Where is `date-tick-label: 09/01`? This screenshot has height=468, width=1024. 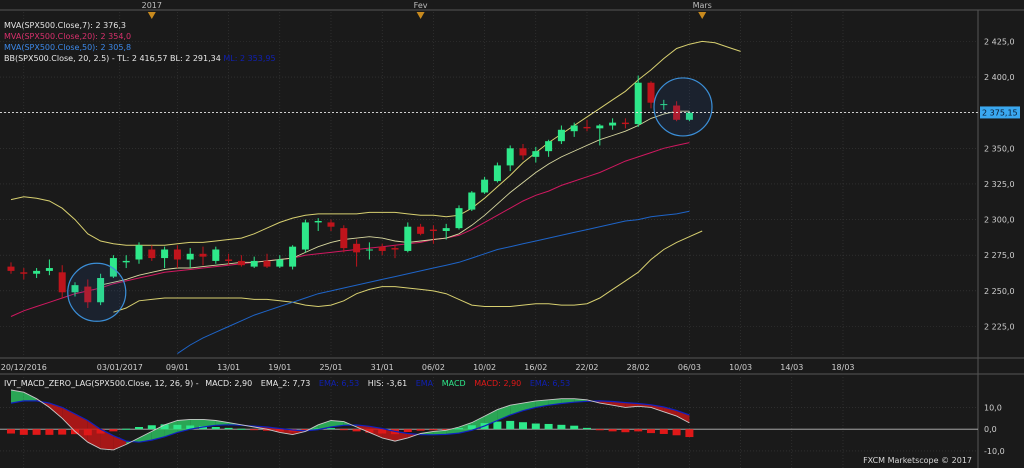
date-tick-label: 09/01 is located at coordinates (177, 367).